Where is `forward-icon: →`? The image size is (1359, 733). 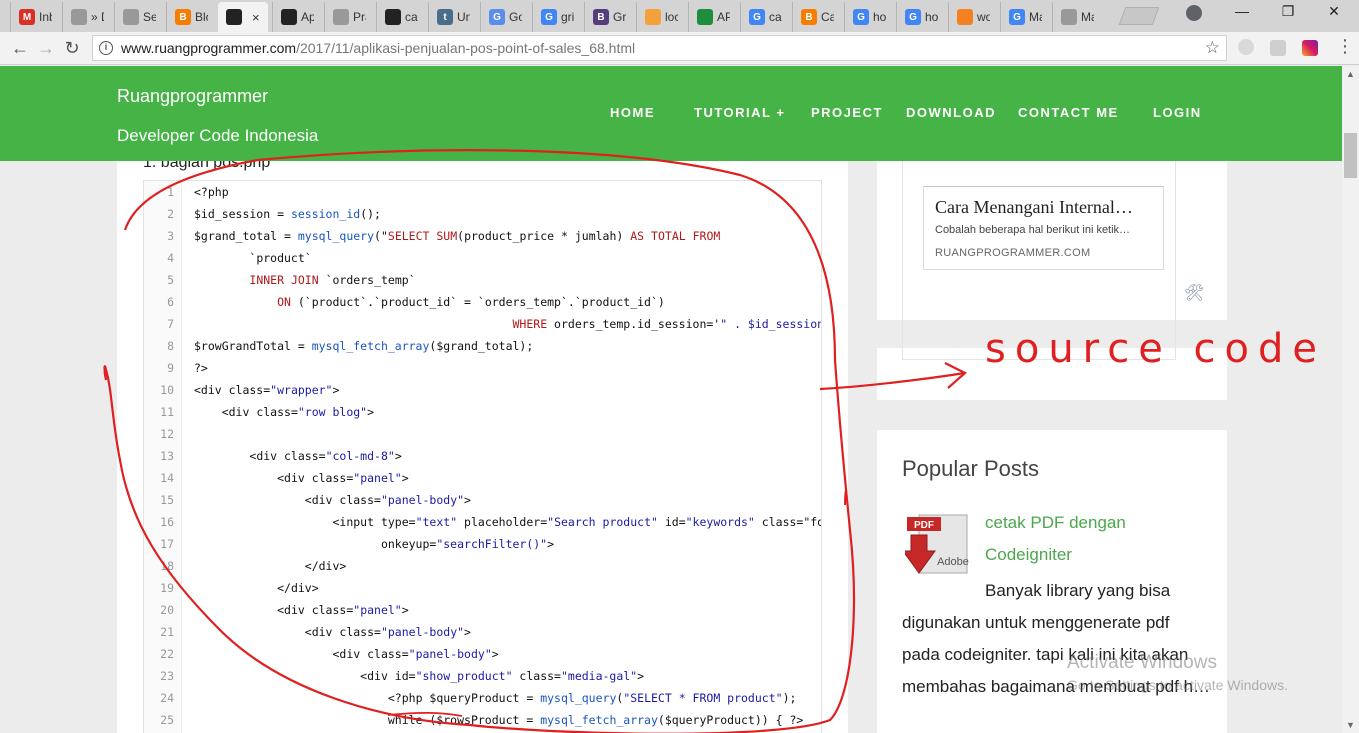
forward-icon: → is located at coordinates (46, 48).